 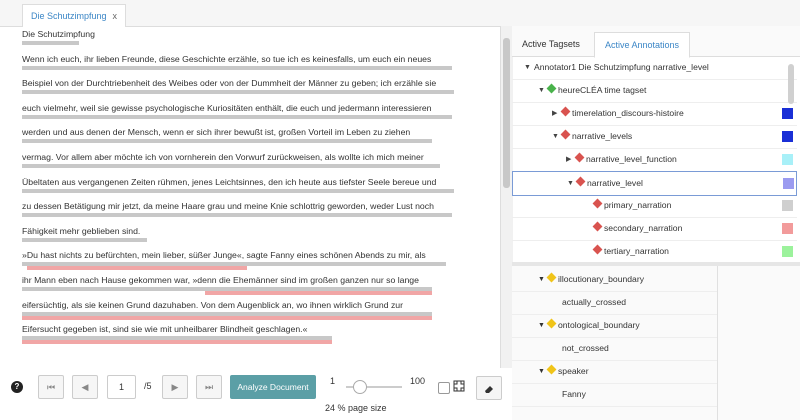 I want to click on text-line: Die Schutzimpfung, so click(x=257, y=40).